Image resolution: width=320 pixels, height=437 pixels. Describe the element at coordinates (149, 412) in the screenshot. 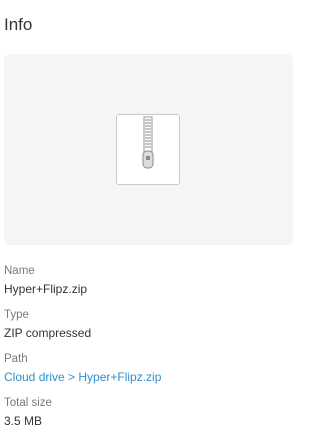

I see `size-field: Total size 3.5 MB` at that location.